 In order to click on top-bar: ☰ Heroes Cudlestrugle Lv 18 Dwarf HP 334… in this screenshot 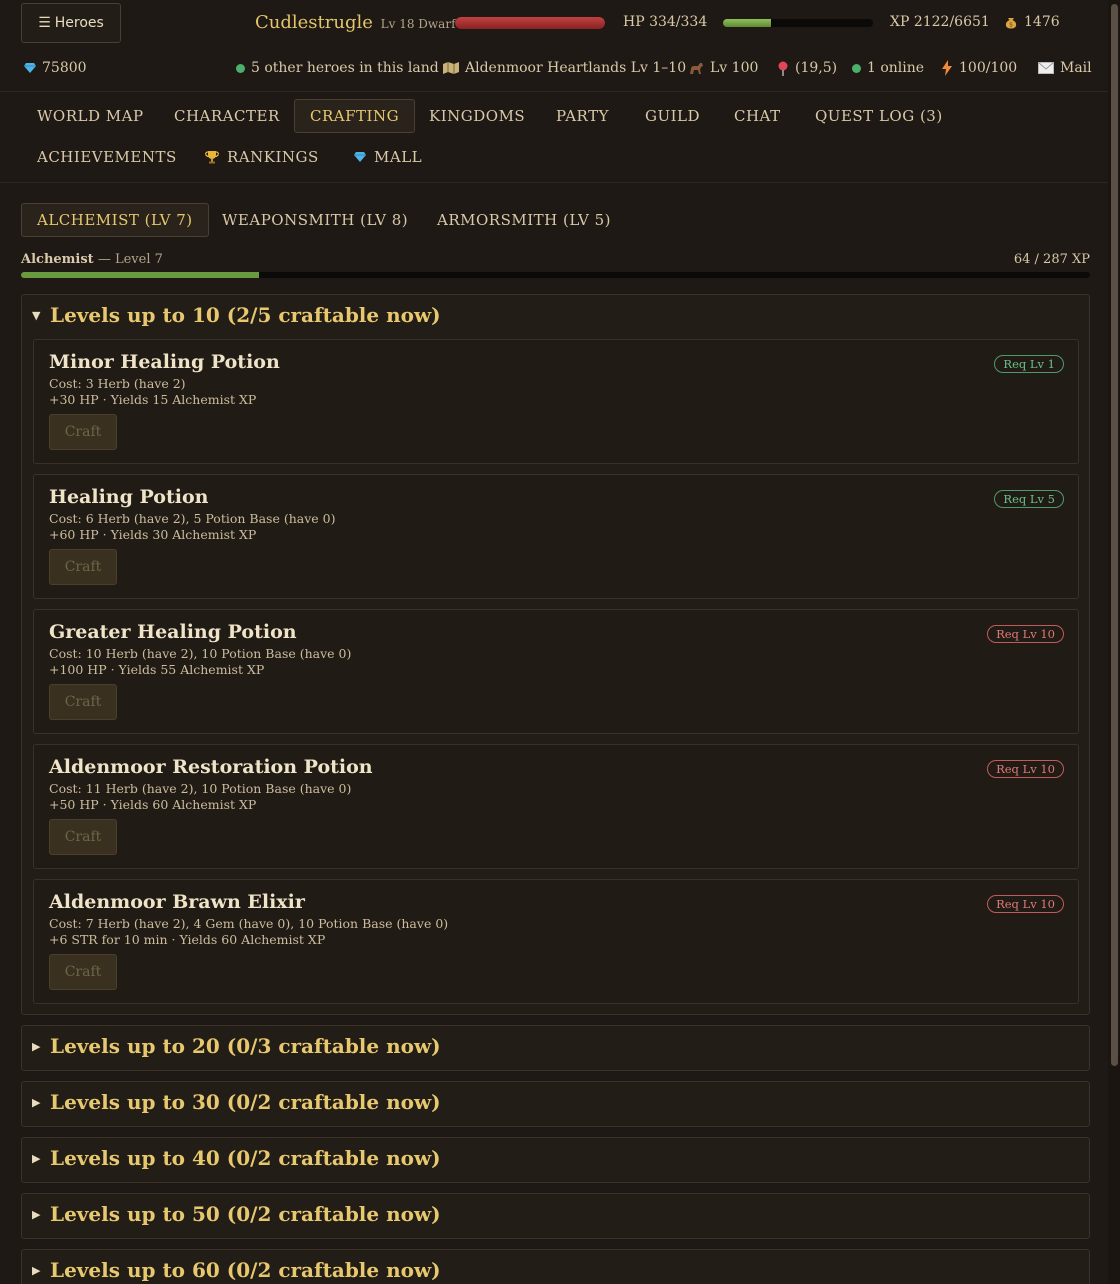, I will do `click(554, 46)`.